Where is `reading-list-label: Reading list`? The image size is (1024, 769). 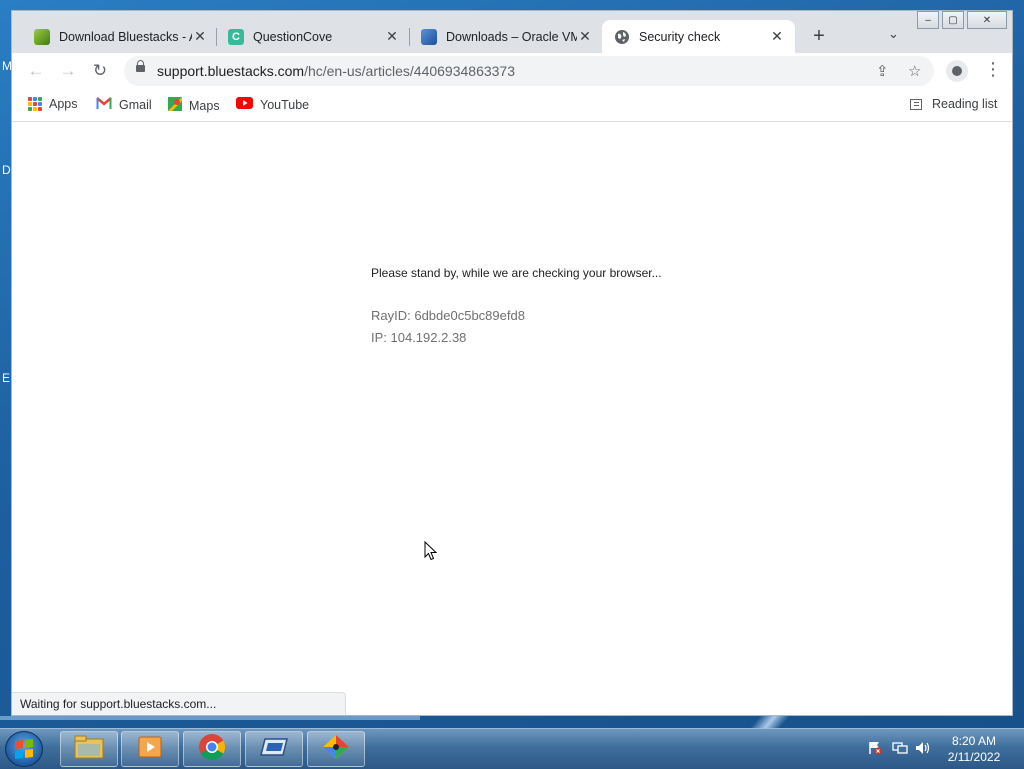
reading-list-label: Reading list is located at coordinates (965, 104).